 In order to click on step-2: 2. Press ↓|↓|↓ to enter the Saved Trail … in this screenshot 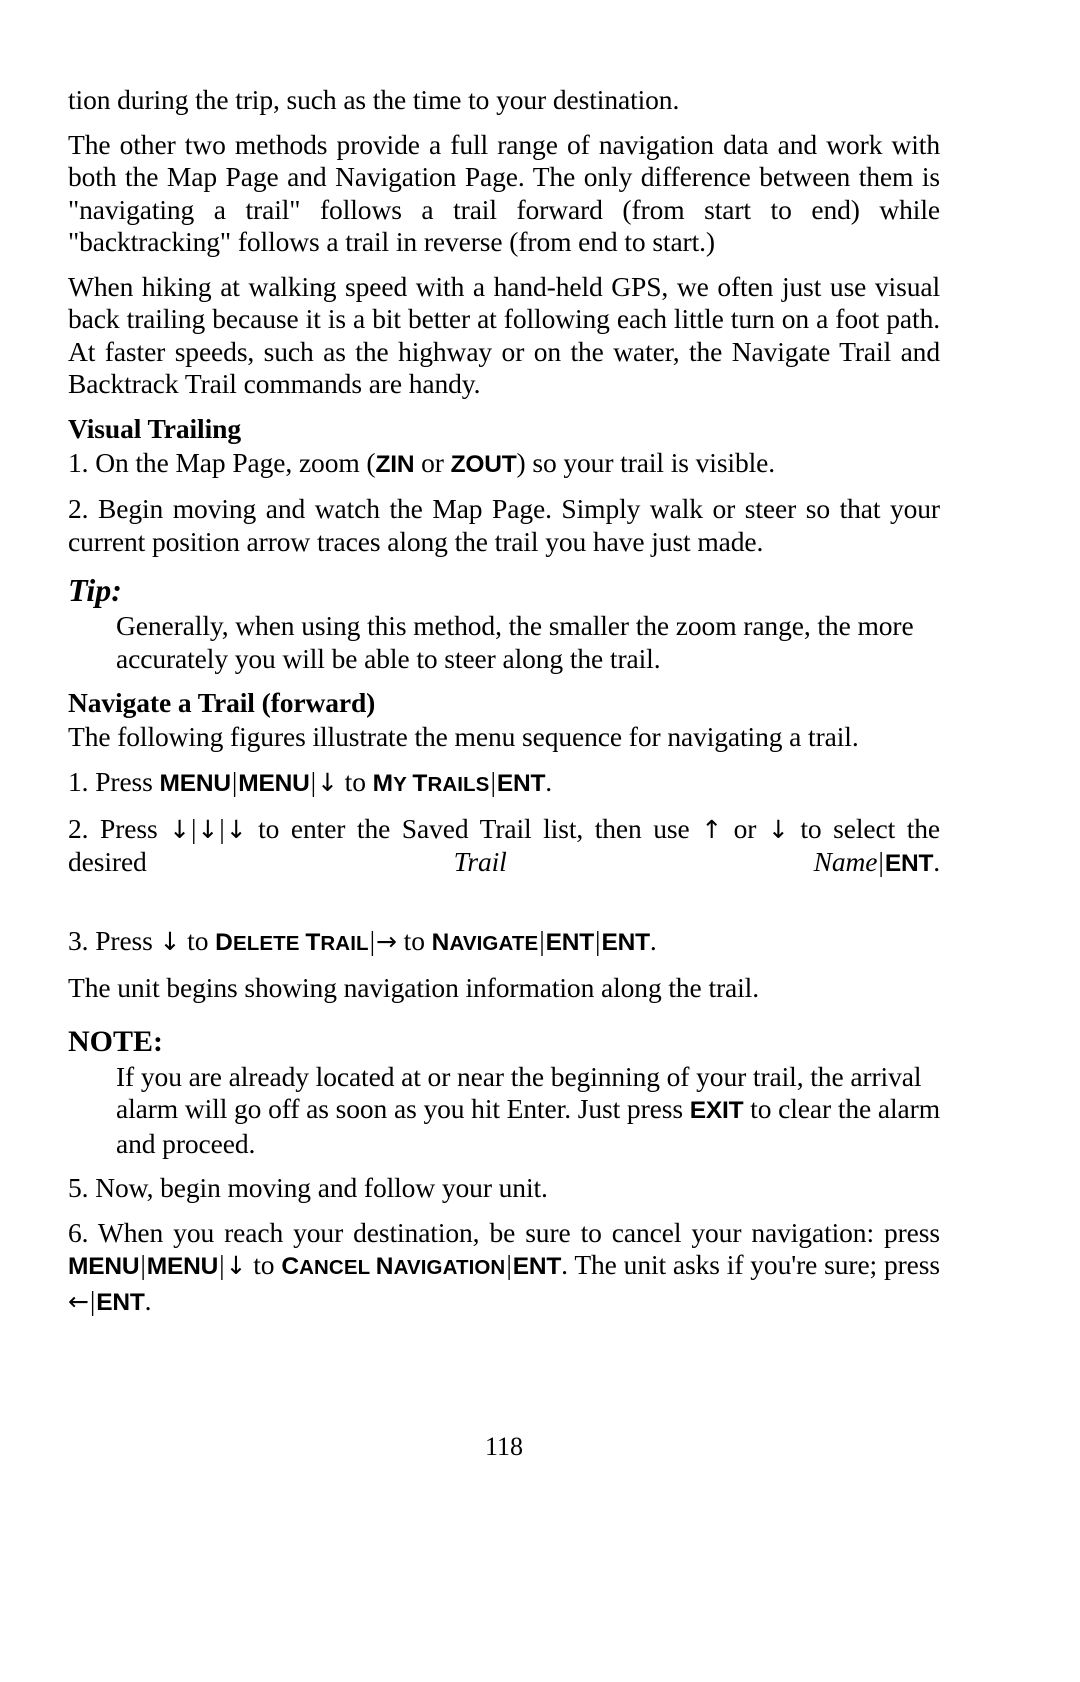, I will do `click(504, 863)`.